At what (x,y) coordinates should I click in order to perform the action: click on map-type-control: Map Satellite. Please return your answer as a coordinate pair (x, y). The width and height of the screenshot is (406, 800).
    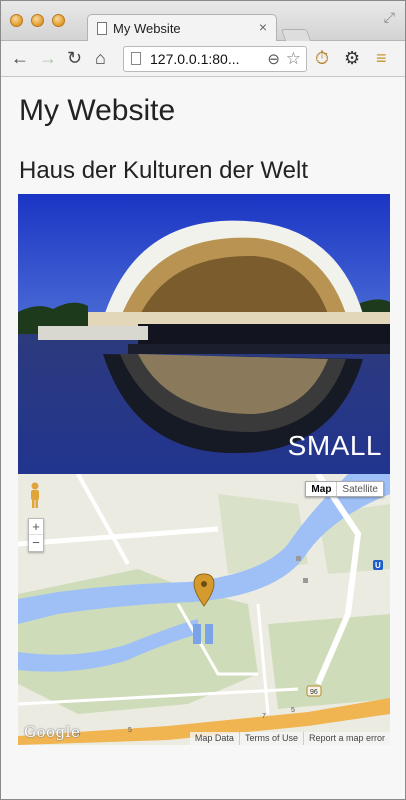
    Looking at the image, I should click on (344, 489).